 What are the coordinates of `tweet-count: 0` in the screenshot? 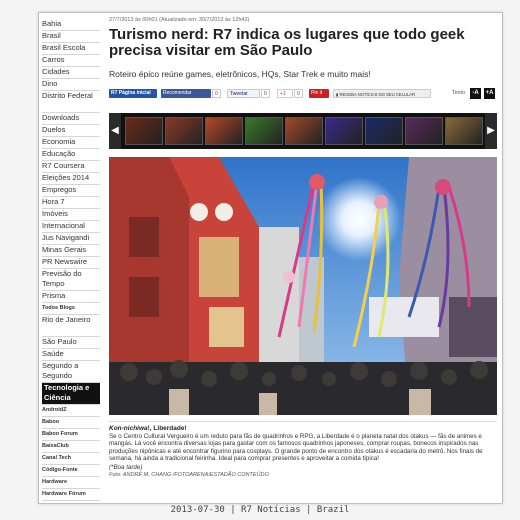 It's located at (265, 93).